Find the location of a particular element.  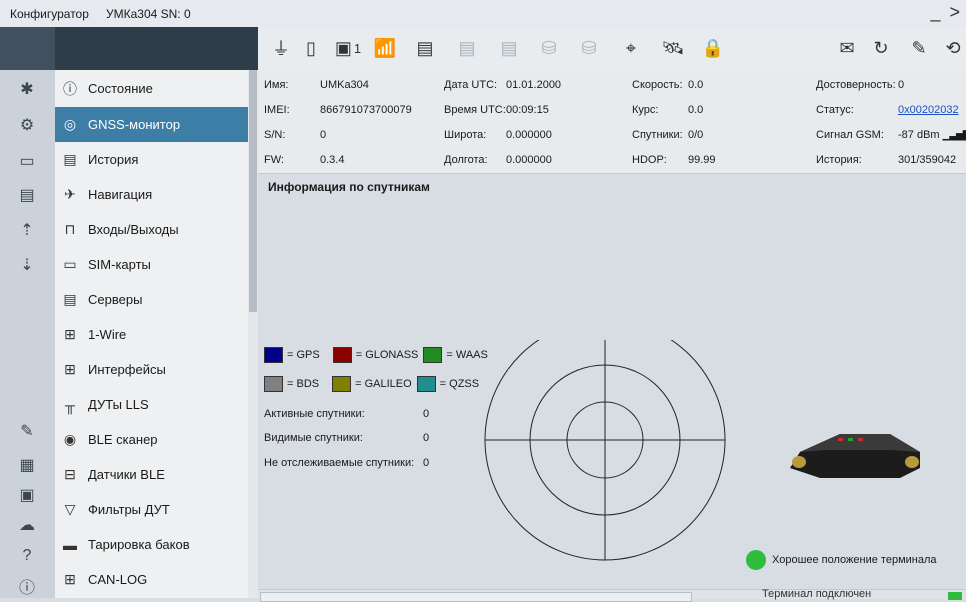

sn-value: 0 is located at coordinates (323, 135).